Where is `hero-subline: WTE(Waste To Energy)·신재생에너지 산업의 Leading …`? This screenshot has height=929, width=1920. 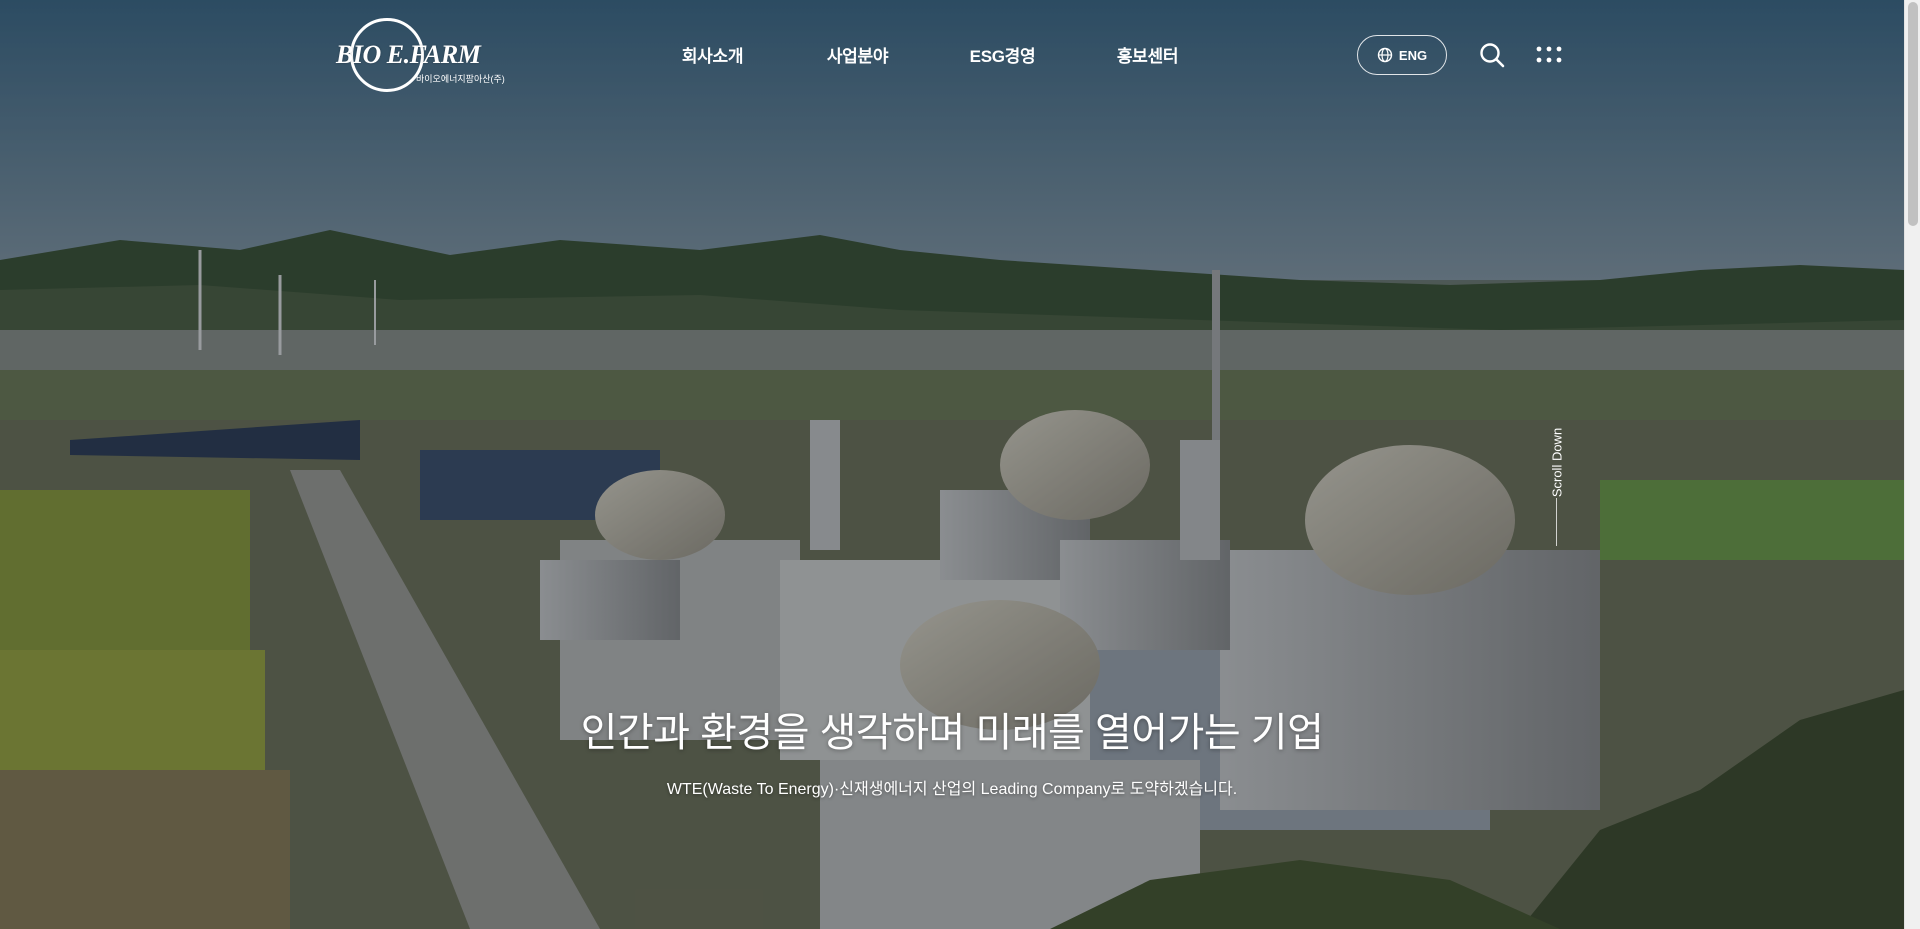 hero-subline: WTE(Waste To Energy)·신재생에너지 산업의 Leading … is located at coordinates (952, 789).